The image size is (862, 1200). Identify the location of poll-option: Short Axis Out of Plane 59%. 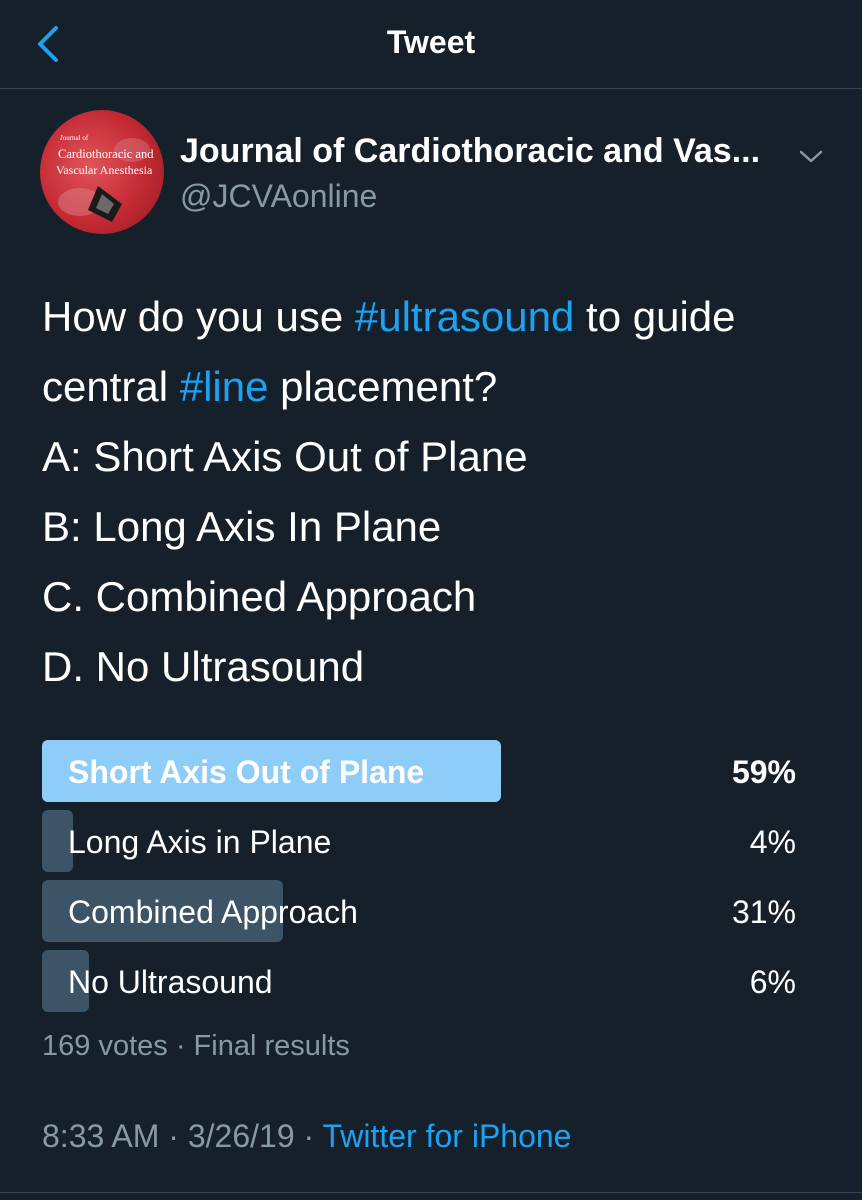
(419, 771).